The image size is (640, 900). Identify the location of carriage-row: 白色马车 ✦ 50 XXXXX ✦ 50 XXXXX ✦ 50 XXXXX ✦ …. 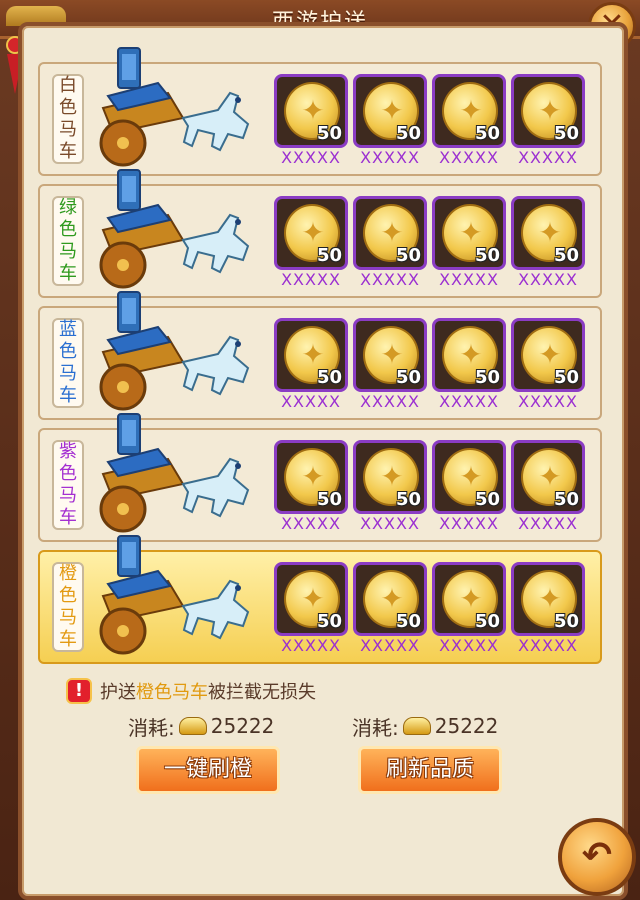
(320, 111).